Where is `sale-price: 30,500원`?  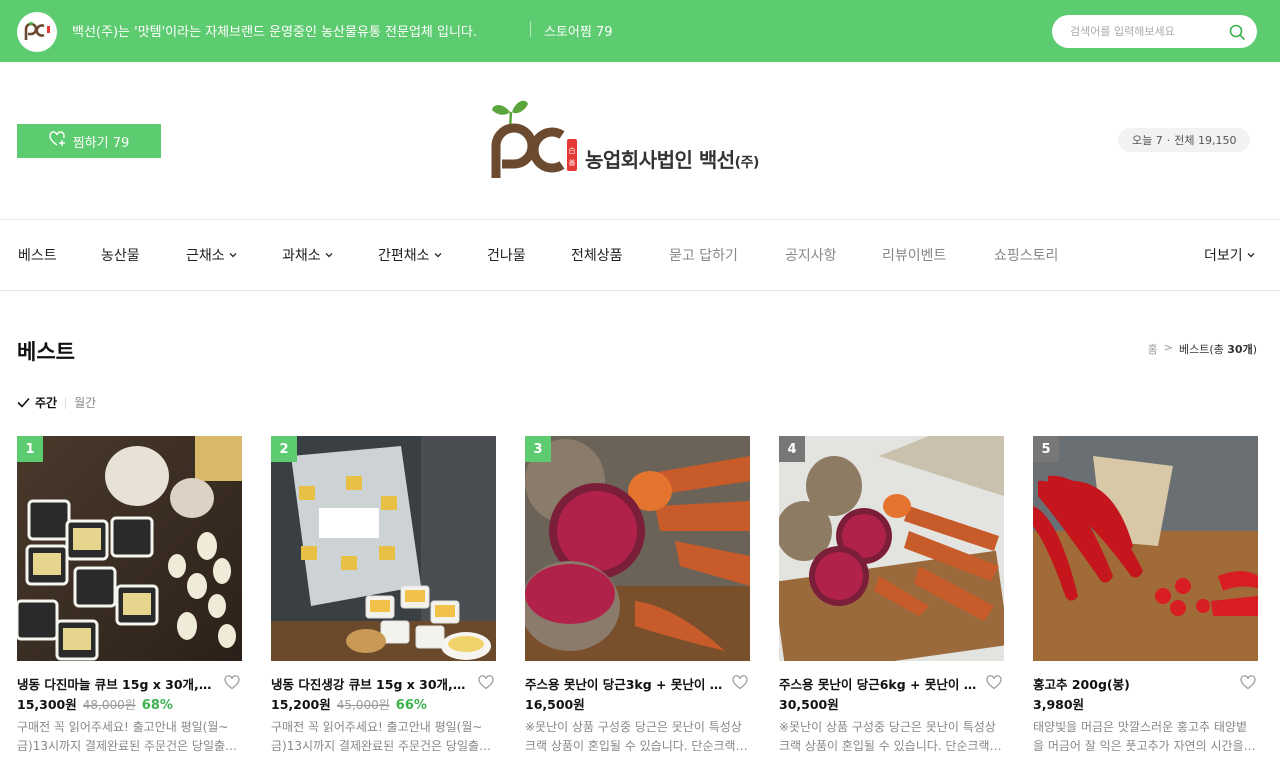 sale-price: 30,500원 is located at coordinates (809, 704).